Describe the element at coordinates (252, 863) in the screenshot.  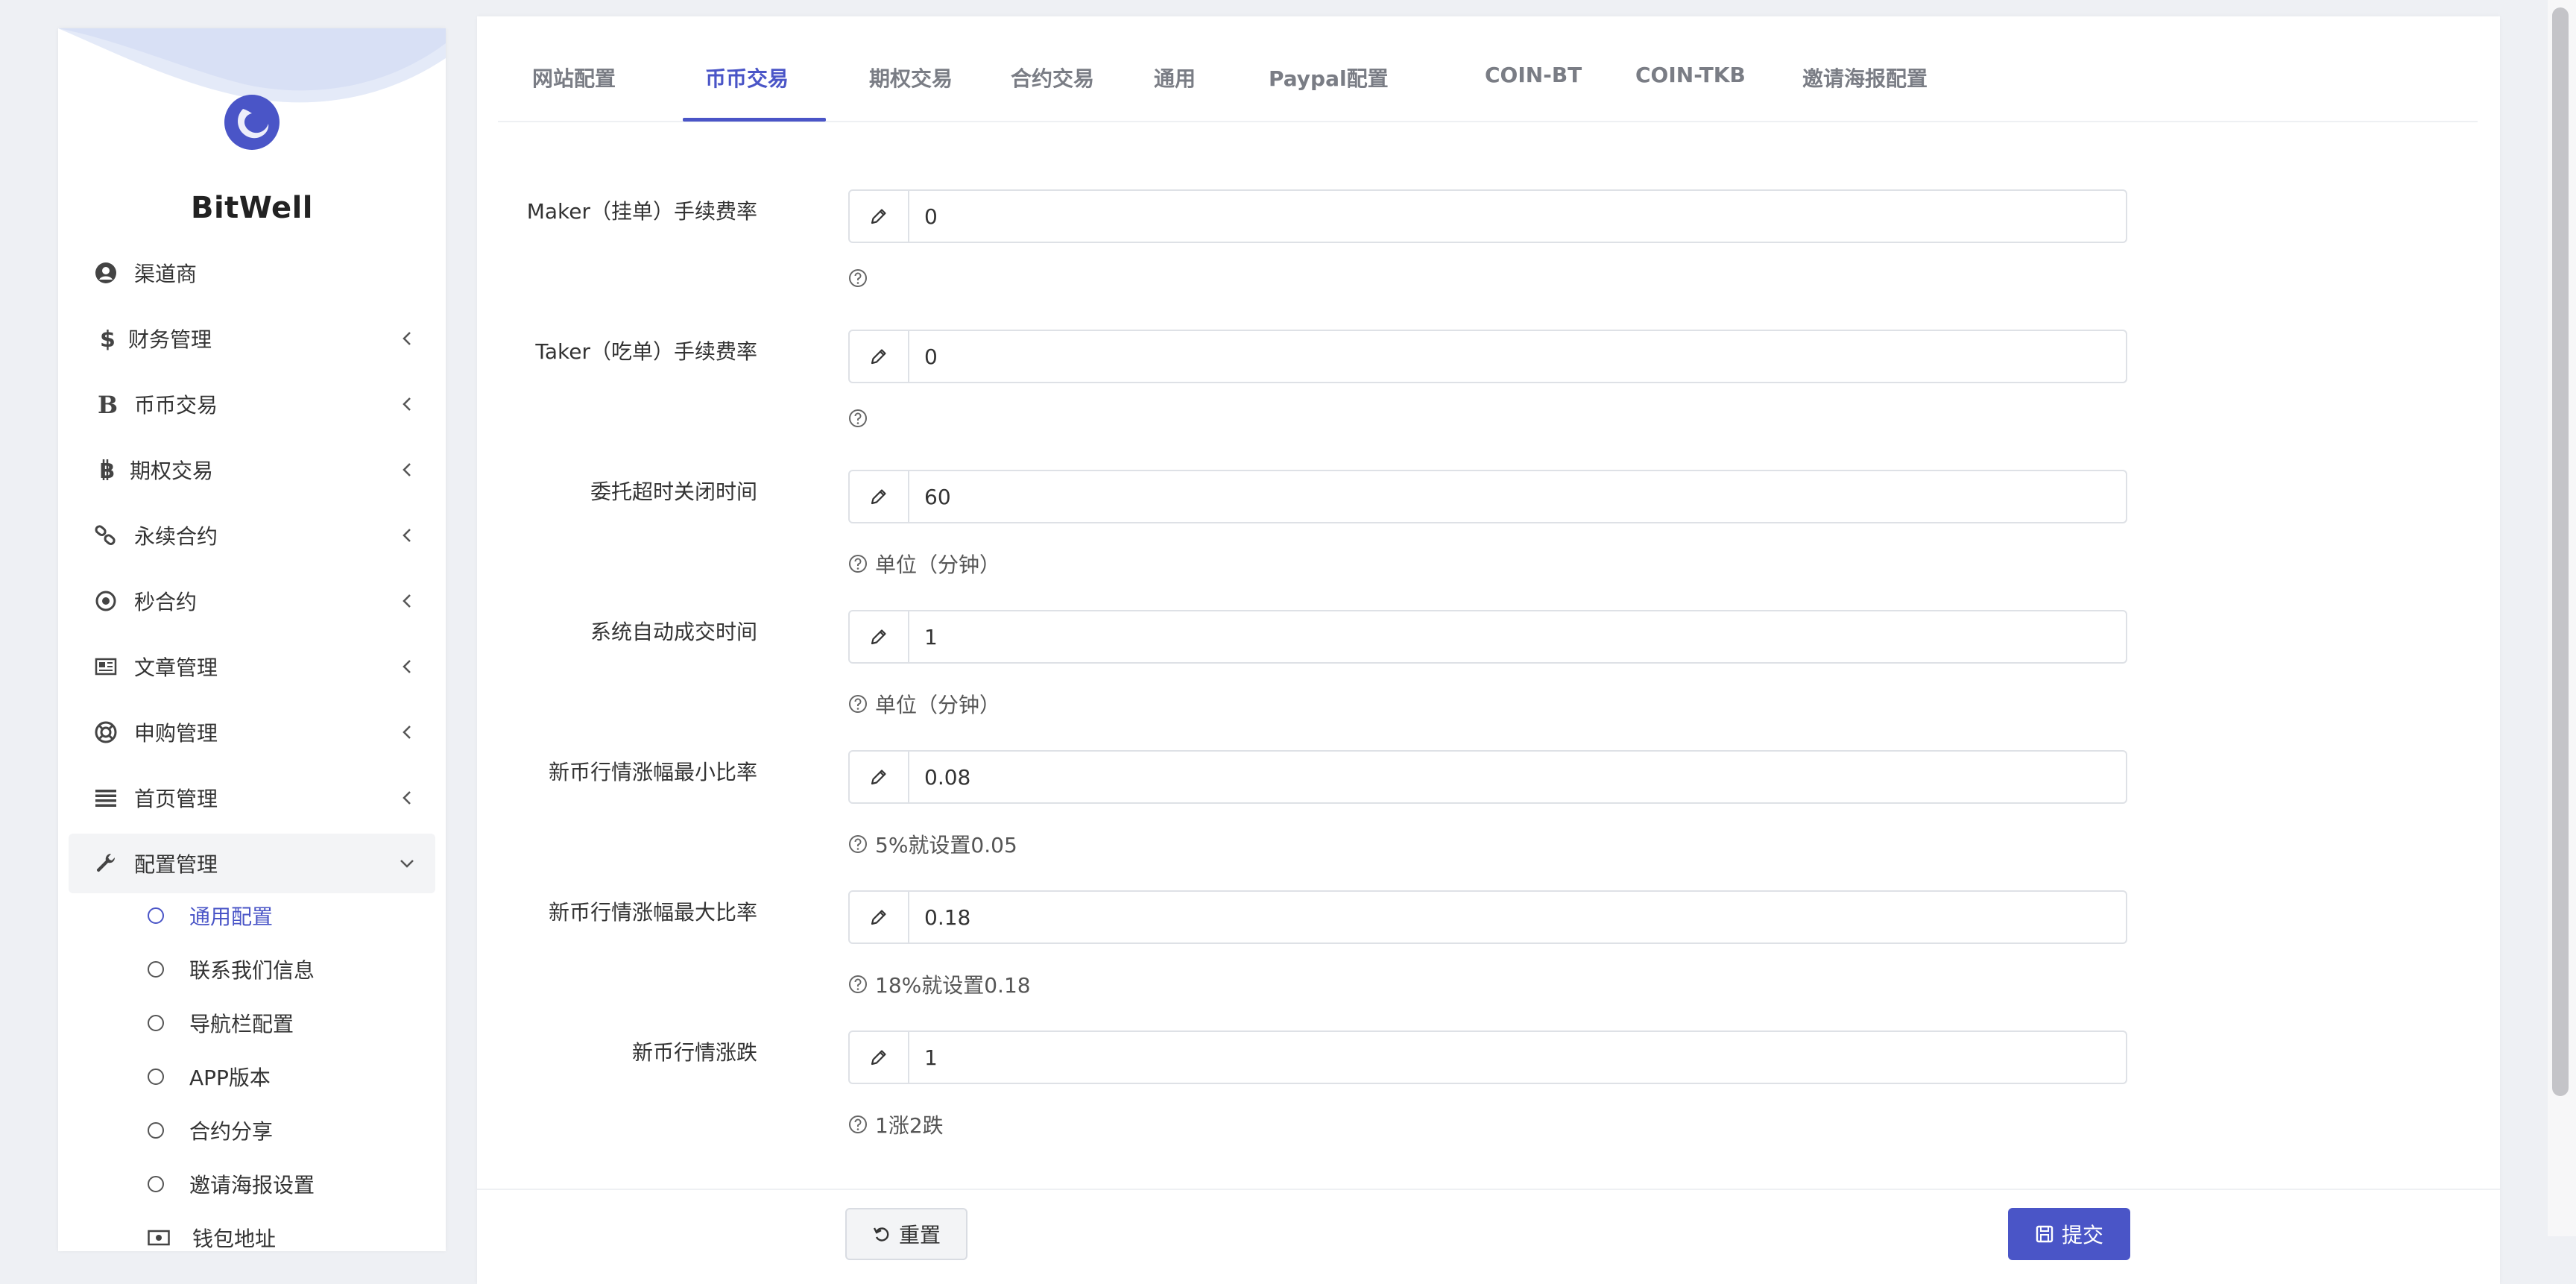
I see `sidebar-item-config: 配置管理` at that location.